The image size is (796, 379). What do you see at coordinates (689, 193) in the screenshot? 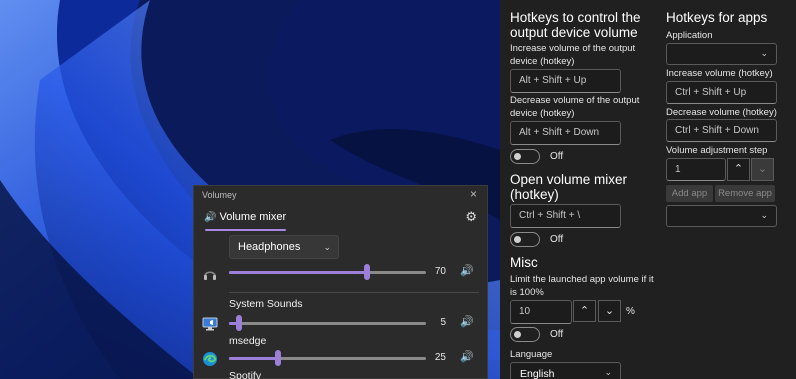
I see `add-app-button: Add app` at bounding box center [689, 193].